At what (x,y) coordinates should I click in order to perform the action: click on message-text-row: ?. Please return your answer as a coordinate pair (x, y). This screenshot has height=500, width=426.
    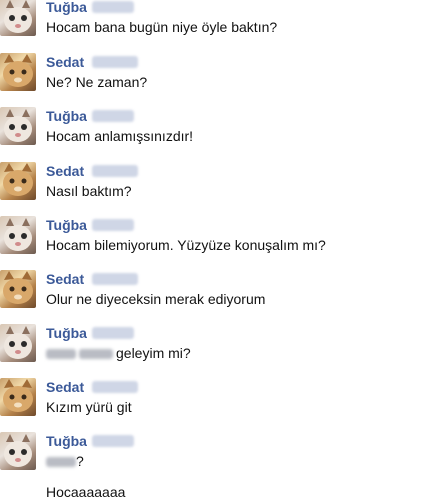
    Looking at the image, I should click on (65, 461).